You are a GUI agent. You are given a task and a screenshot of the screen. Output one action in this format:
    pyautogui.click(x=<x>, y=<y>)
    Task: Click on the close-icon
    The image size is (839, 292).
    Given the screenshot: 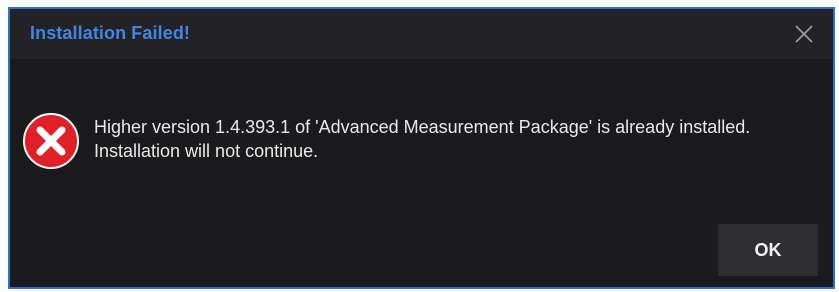 What is the action you would take?
    pyautogui.click(x=804, y=34)
    